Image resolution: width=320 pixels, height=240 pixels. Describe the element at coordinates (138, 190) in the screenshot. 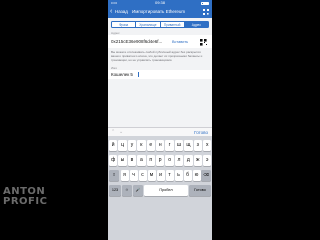

I see `microphone-key: 🎤` at that location.